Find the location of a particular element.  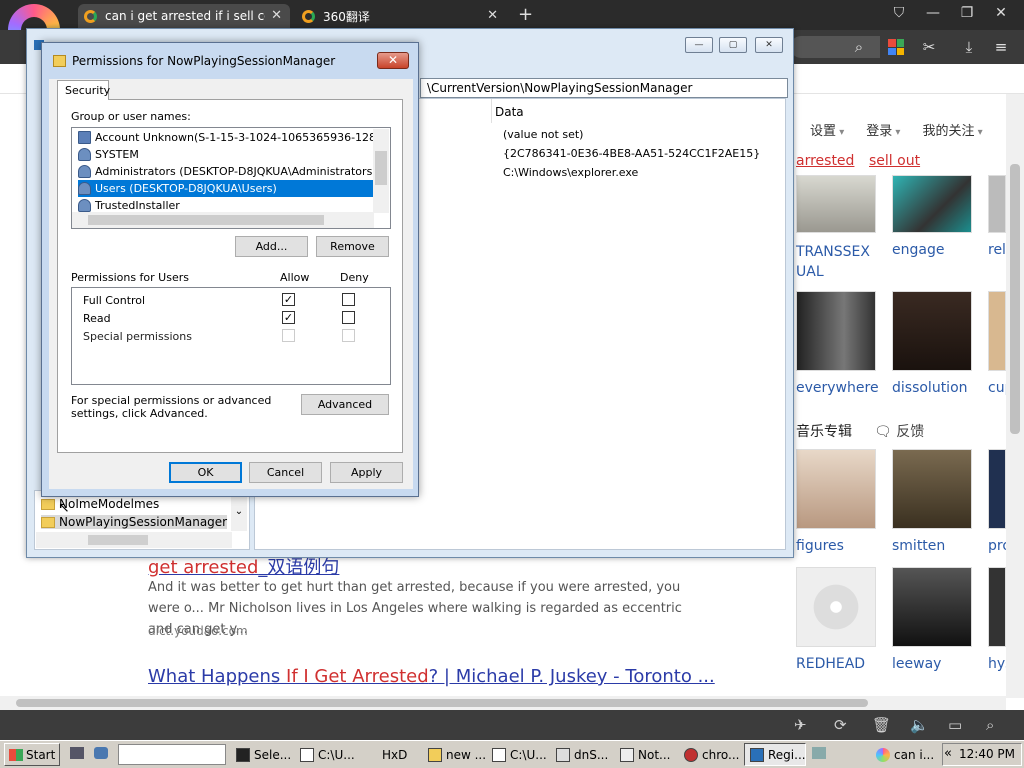

restore-icon: ❐ is located at coordinates (967, 13).